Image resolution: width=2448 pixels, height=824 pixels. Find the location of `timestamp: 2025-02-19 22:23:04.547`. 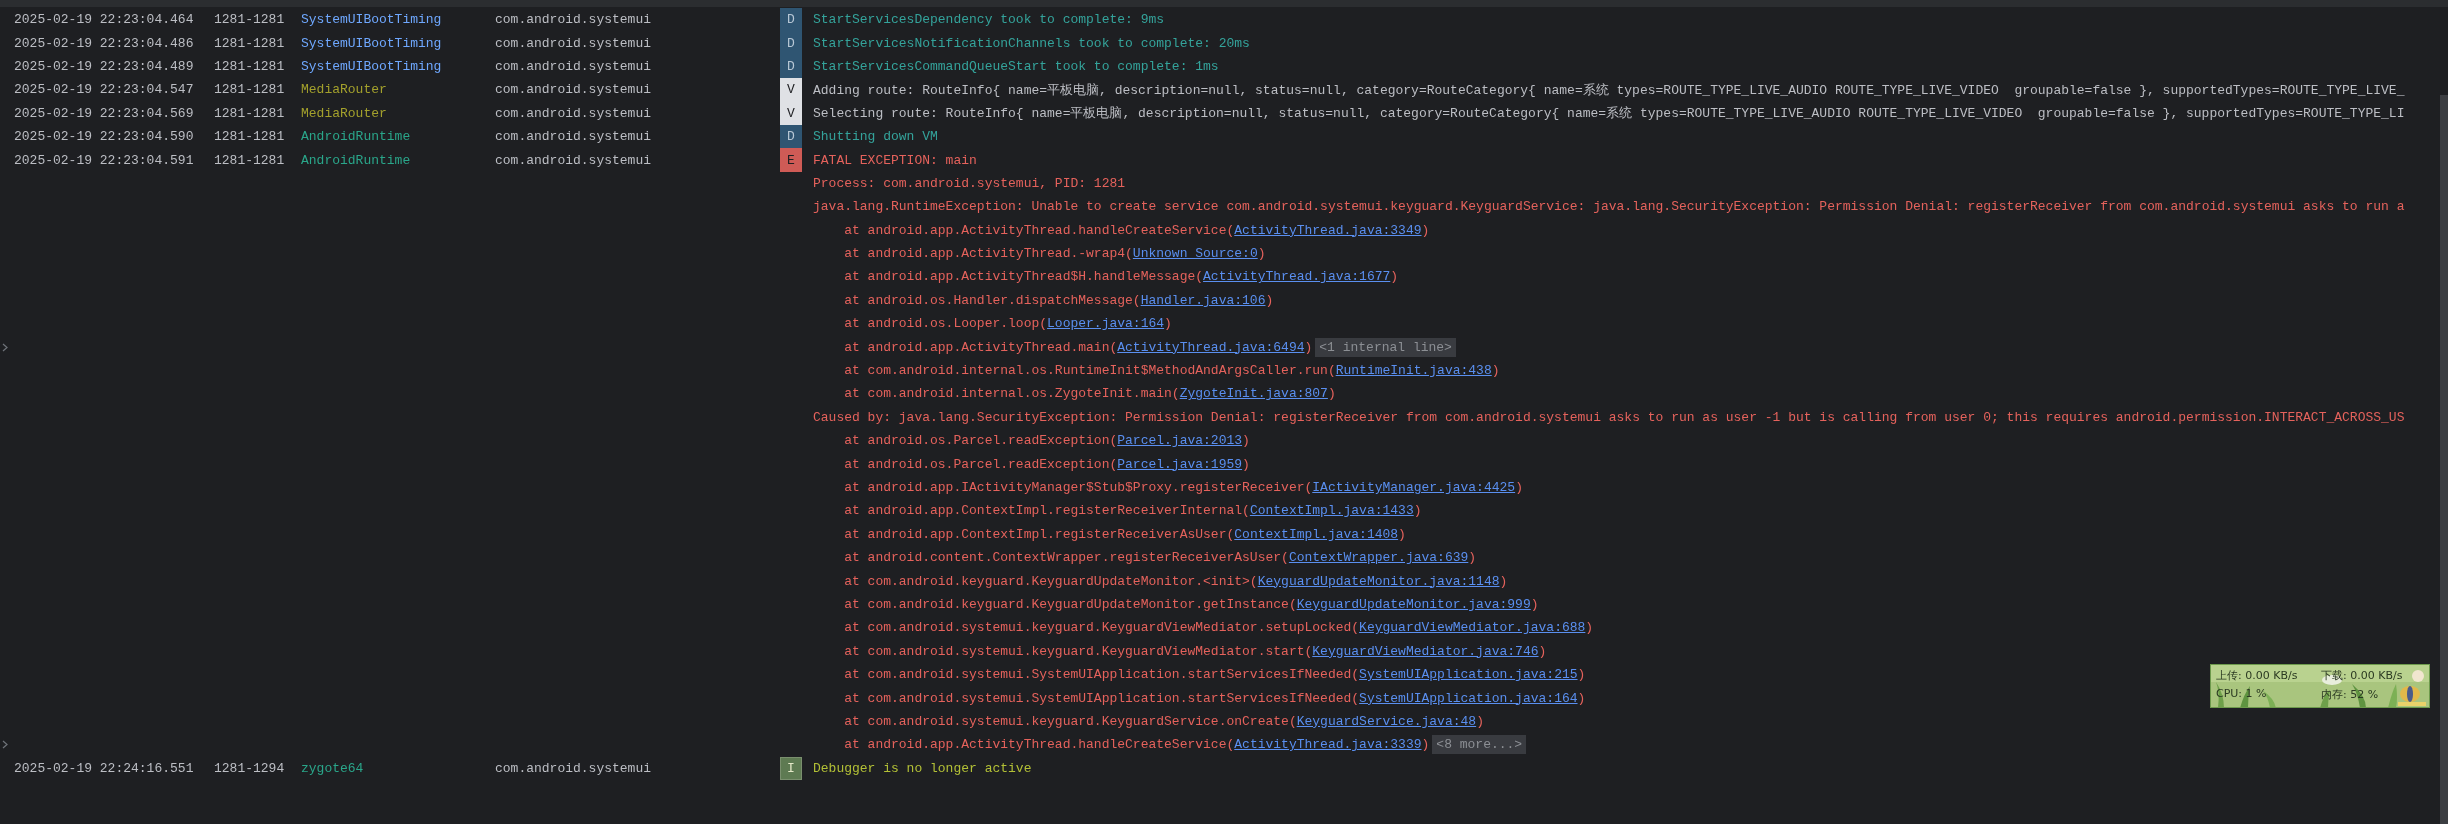

timestamp: 2025-02-19 22:23:04.547 is located at coordinates (104, 90).